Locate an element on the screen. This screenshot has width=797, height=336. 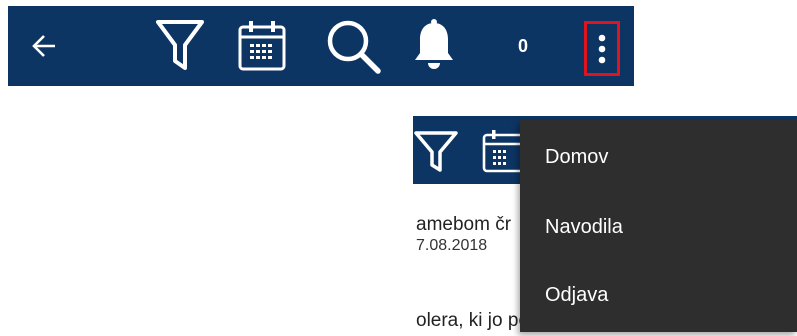
notification-count: 0 is located at coordinates (522, 45).